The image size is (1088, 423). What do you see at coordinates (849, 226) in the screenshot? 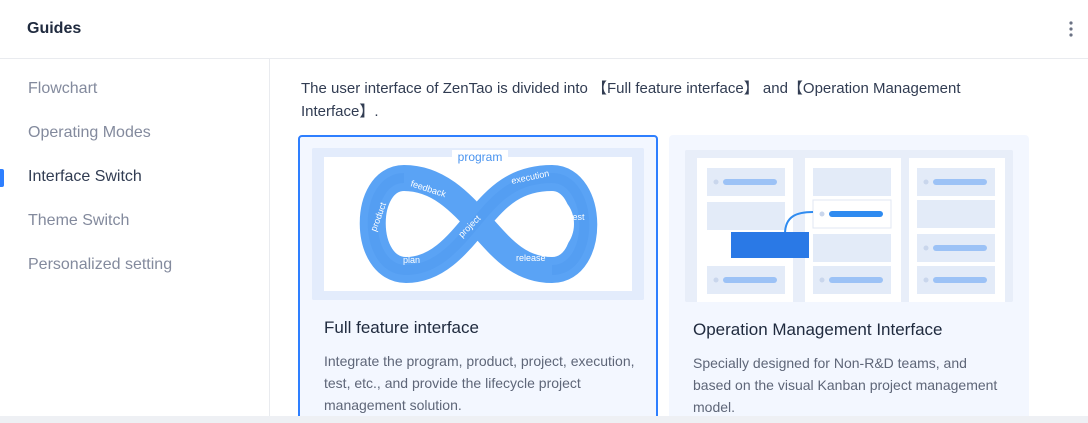
I see `kanban-diagram` at bounding box center [849, 226].